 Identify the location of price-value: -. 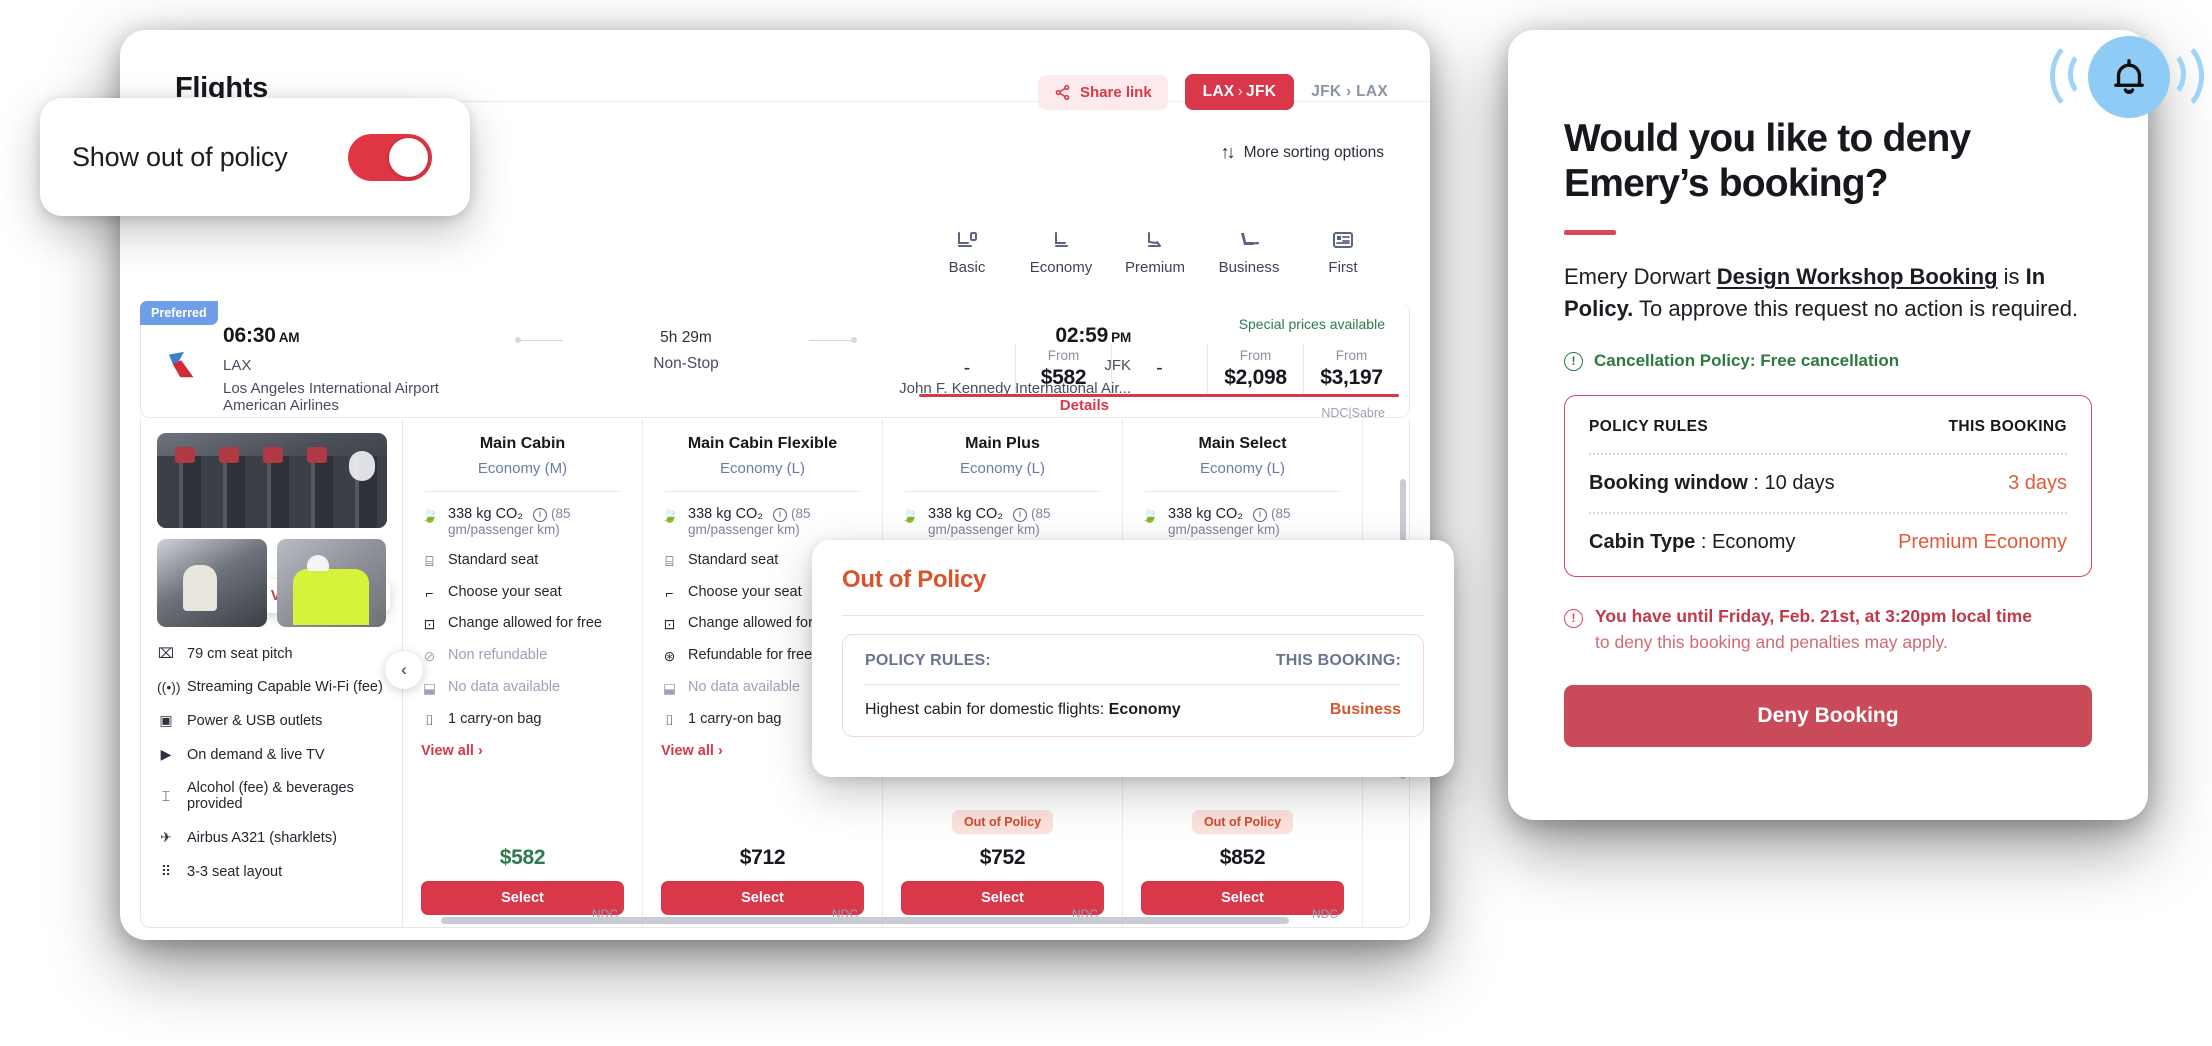
(1159, 368).